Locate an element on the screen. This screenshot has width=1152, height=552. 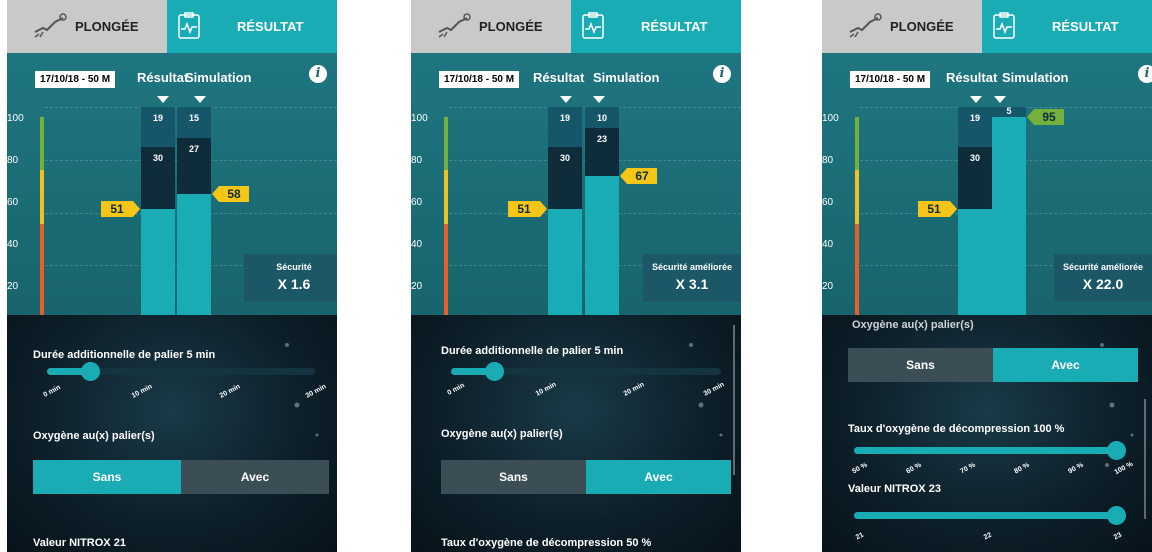
security-box: Sécurité X 1.6 is located at coordinates (290, 278).